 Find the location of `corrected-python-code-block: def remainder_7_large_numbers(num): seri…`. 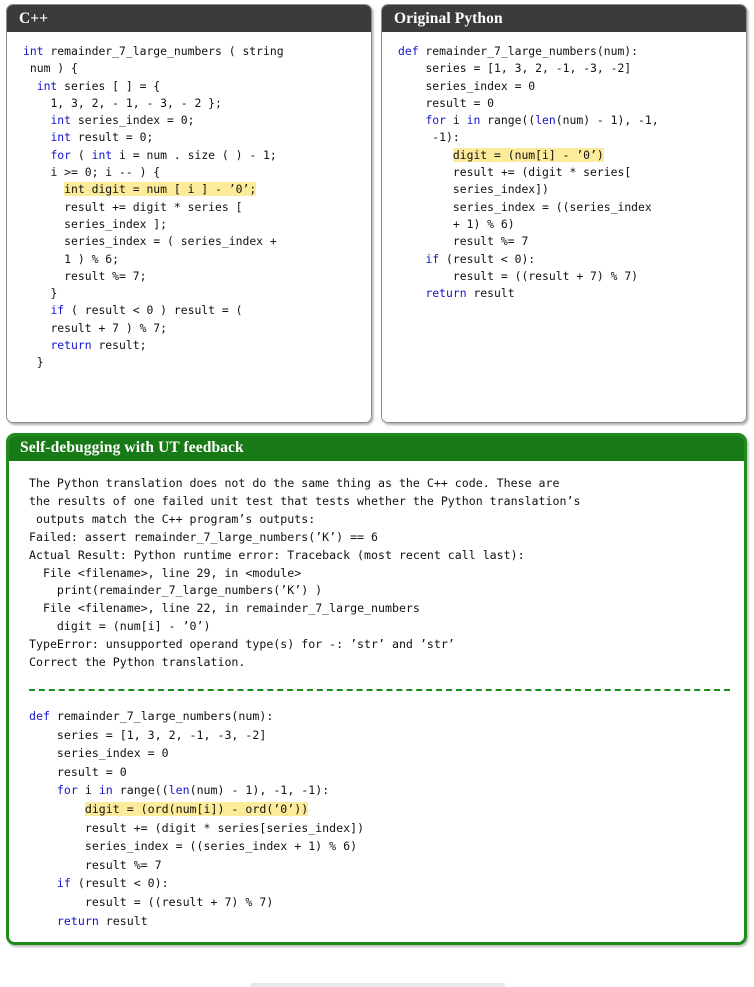

corrected-python-code-block: def remainder_7_large_numbers(num): seri… is located at coordinates (197, 818).